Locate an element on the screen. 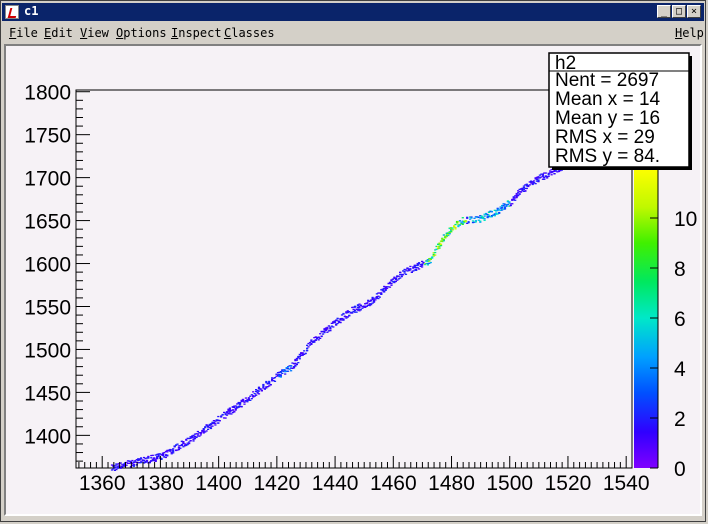  y-tick-label: 1400 is located at coordinates (47, 436).